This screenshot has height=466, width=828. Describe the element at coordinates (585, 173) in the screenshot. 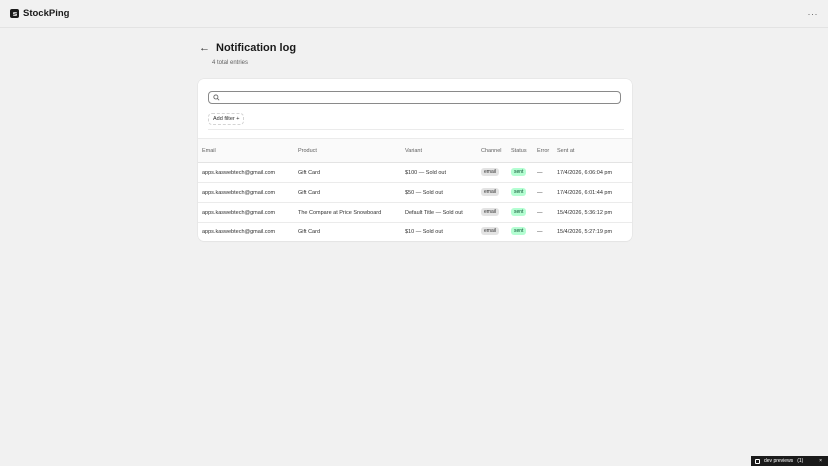

I see `cell-sent-at: 17/4/2026, 6:06:04 pm` at that location.